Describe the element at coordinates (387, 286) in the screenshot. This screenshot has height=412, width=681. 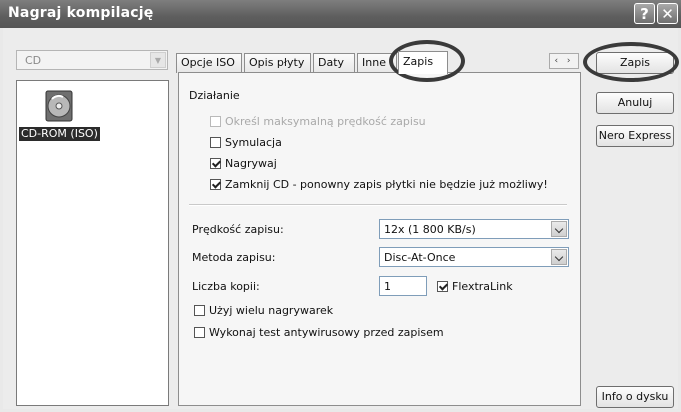
I see `copies-value: 1` at that location.